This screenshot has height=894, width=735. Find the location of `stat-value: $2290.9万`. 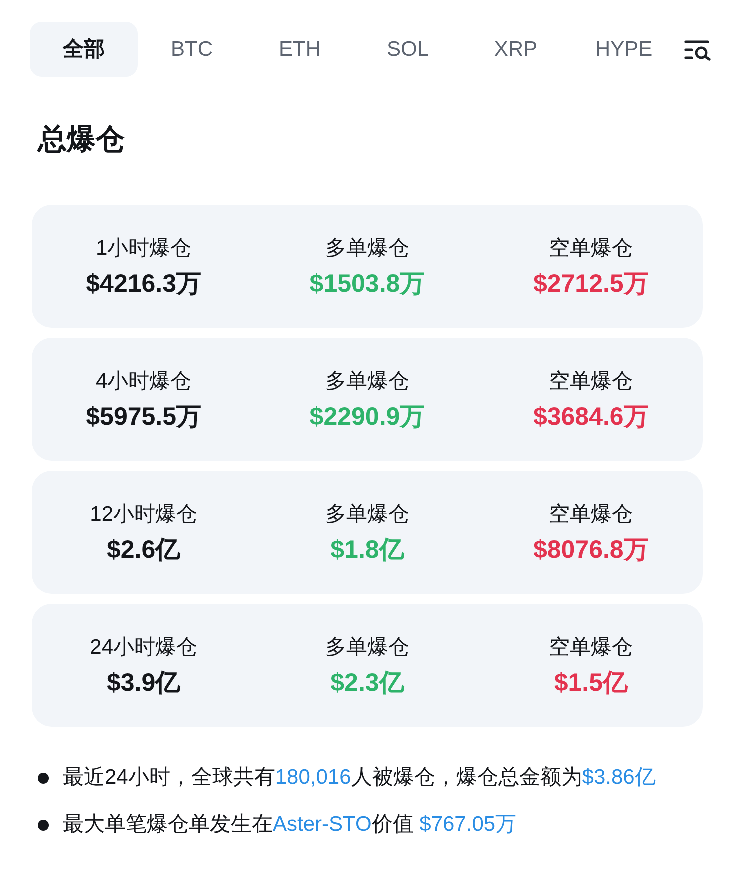

stat-value: $2290.9万 is located at coordinates (368, 417).